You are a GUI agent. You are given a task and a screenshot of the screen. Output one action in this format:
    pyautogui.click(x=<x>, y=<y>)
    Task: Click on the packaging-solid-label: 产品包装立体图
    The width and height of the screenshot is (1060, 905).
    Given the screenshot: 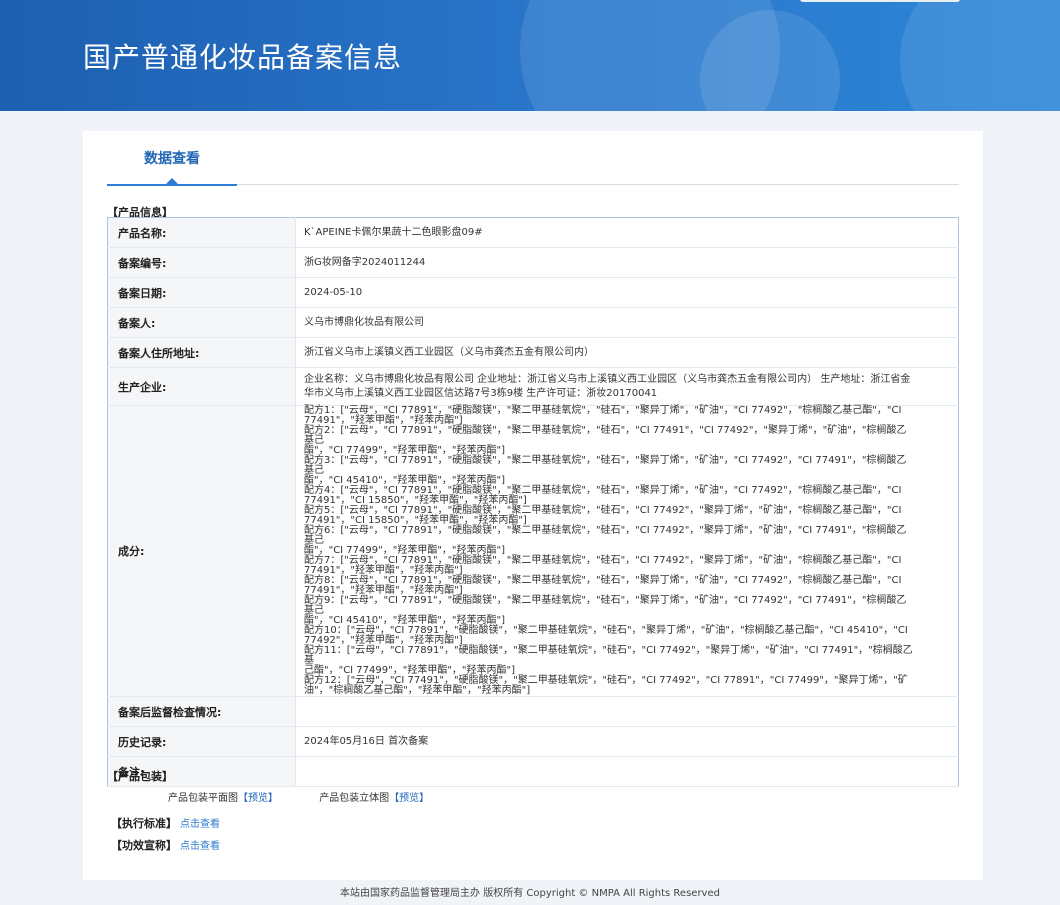 What is the action you would take?
    pyautogui.click(x=354, y=798)
    